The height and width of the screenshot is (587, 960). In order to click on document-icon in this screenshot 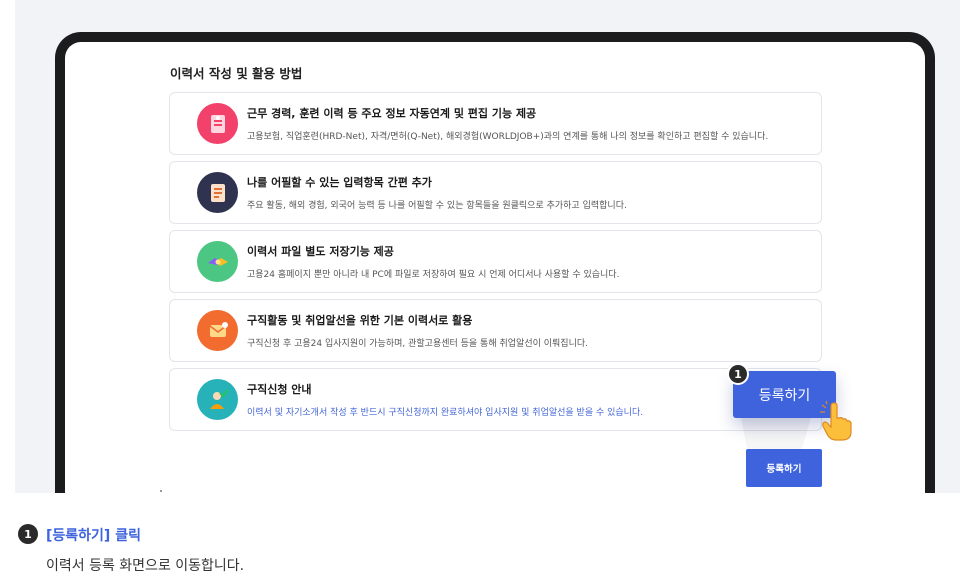, I will do `click(217, 123)`.